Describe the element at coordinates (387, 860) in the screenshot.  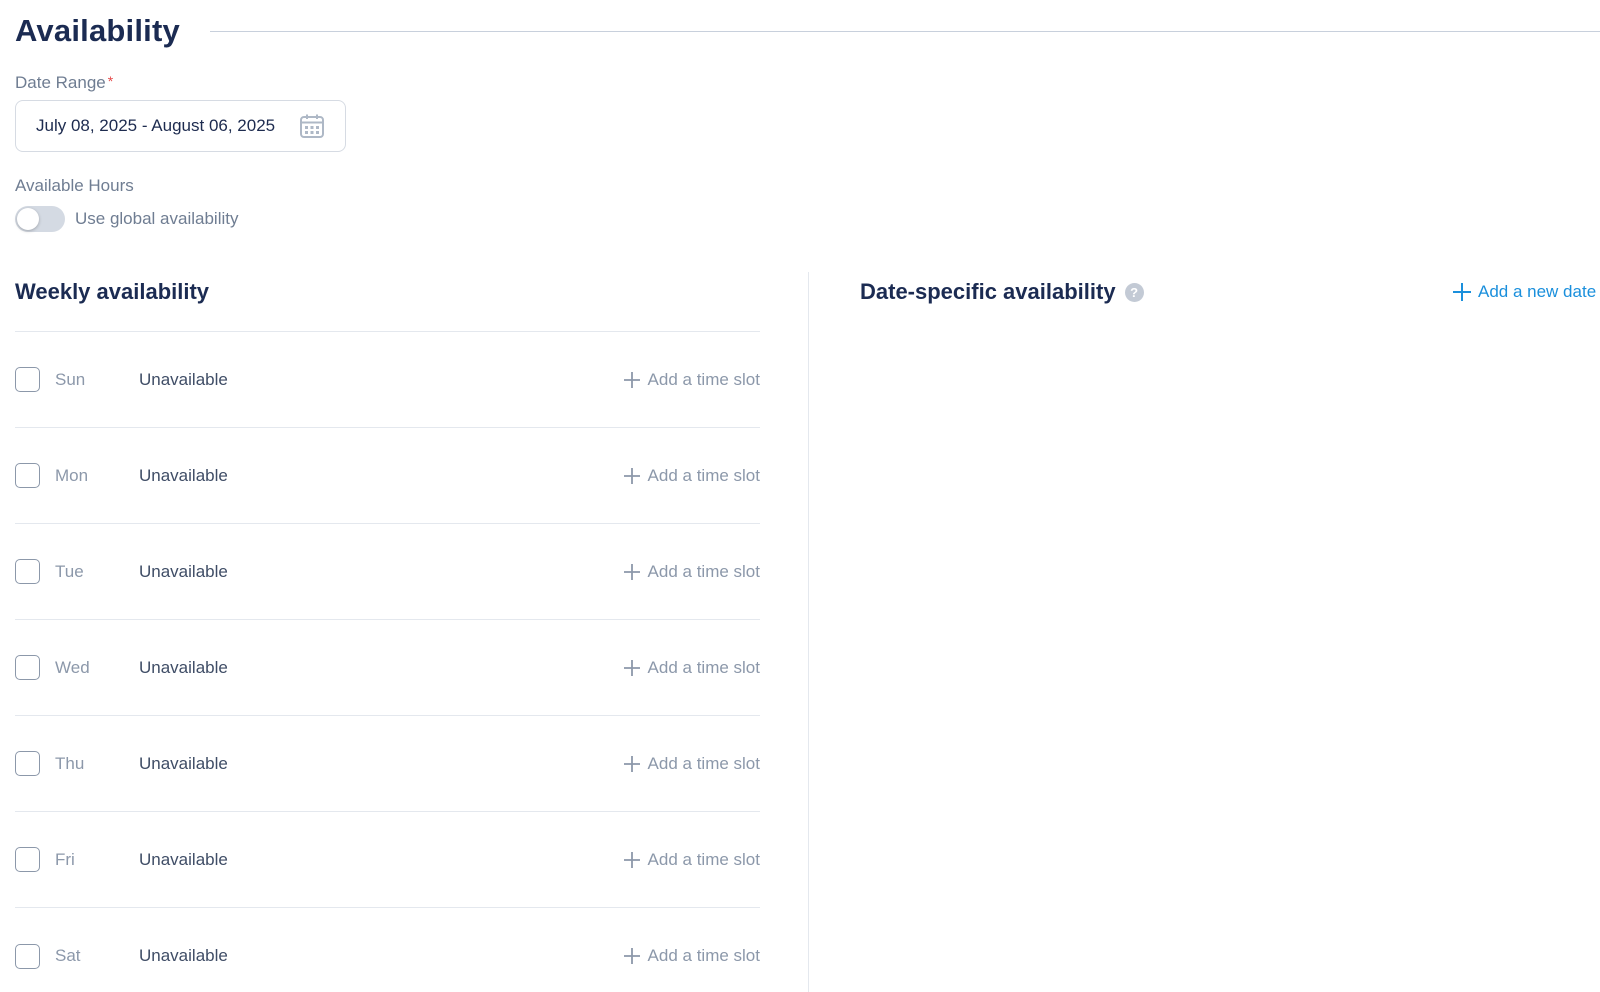
I see `day-row-fri: Fri Unavailable Add a time slot` at that location.